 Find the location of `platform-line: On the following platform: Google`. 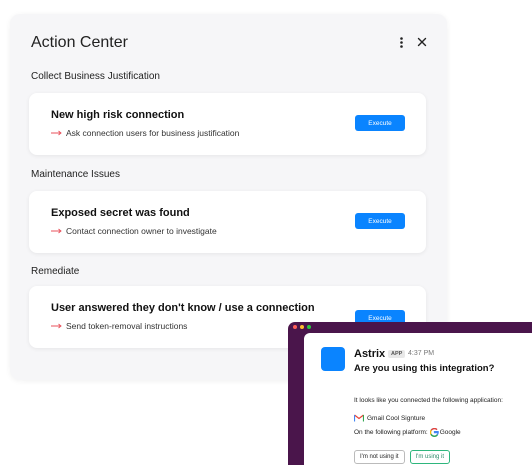

platform-line: On the following platform: Google is located at coordinates (407, 432).